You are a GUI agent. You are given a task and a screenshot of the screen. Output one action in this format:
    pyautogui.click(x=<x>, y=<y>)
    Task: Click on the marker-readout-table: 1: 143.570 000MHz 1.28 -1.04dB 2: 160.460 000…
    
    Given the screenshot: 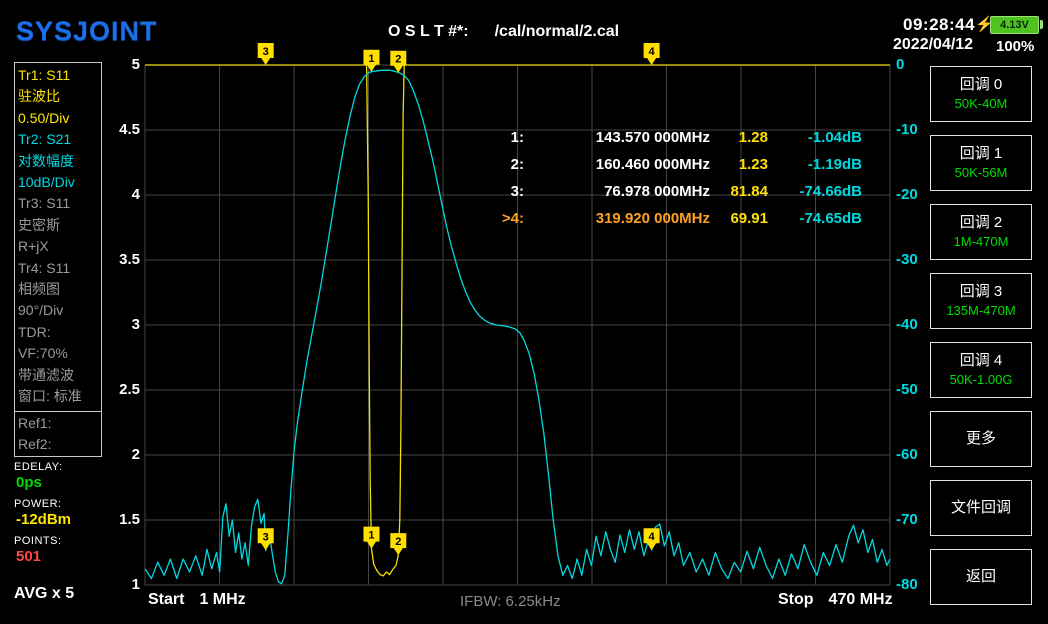 What is the action you would take?
    pyautogui.click(x=678, y=178)
    